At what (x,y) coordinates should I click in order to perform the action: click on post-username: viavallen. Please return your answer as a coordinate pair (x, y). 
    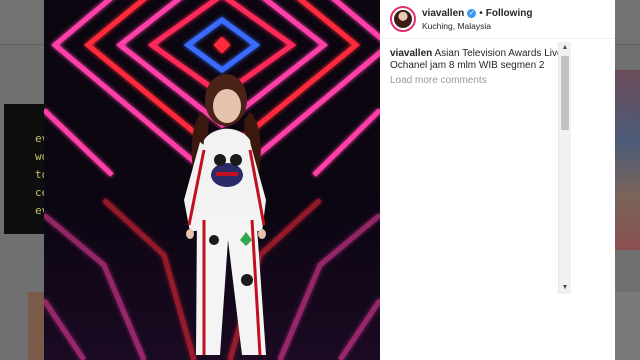
    Looking at the image, I should click on (443, 13).